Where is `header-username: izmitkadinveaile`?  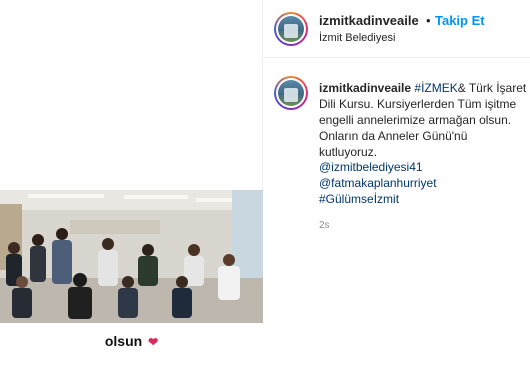
header-username: izmitkadinveaile is located at coordinates (369, 20).